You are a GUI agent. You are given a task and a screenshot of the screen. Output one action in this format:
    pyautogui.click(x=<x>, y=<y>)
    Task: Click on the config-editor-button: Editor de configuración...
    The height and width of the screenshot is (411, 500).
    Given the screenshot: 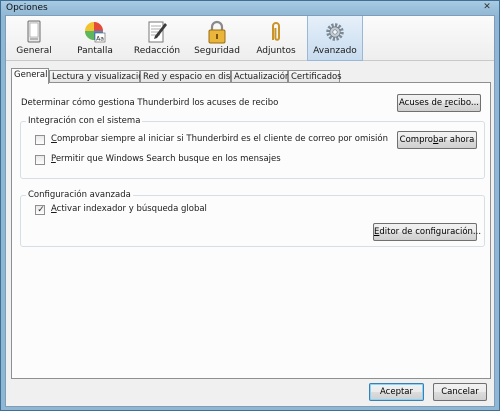 What is the action you would take?
    pyautogui.click(x=427, y=232)
    